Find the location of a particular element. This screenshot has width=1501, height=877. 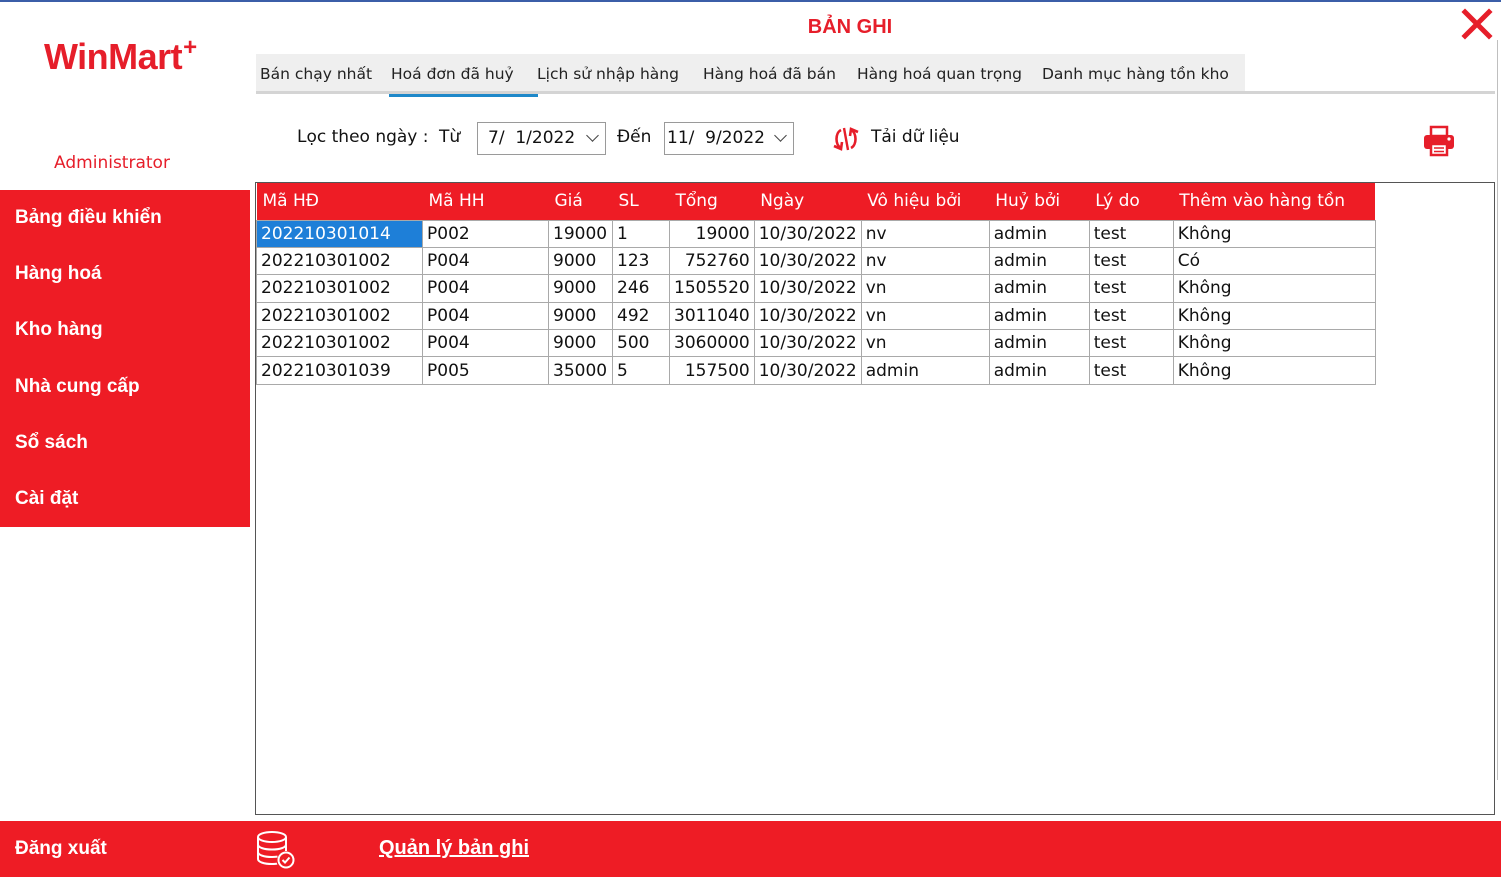

reload-icon is located at coordinates (846, 139).